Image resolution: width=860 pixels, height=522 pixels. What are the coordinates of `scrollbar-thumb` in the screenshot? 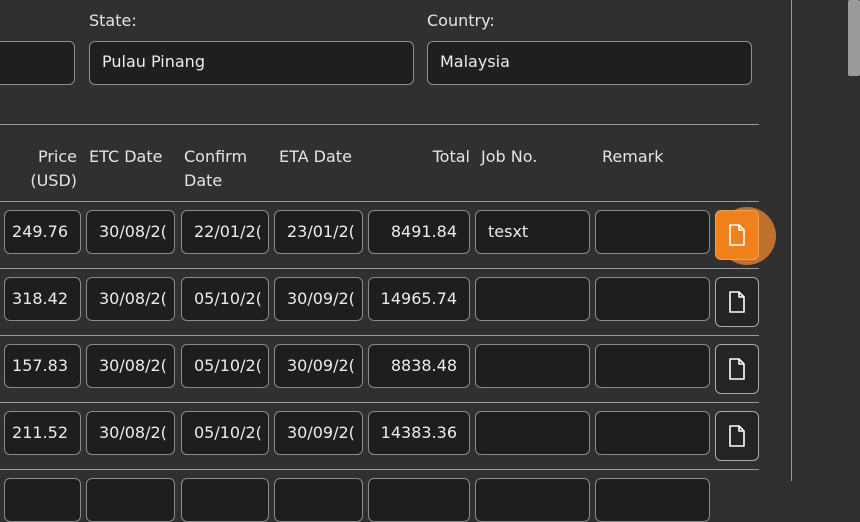 It's located at (854, 38).